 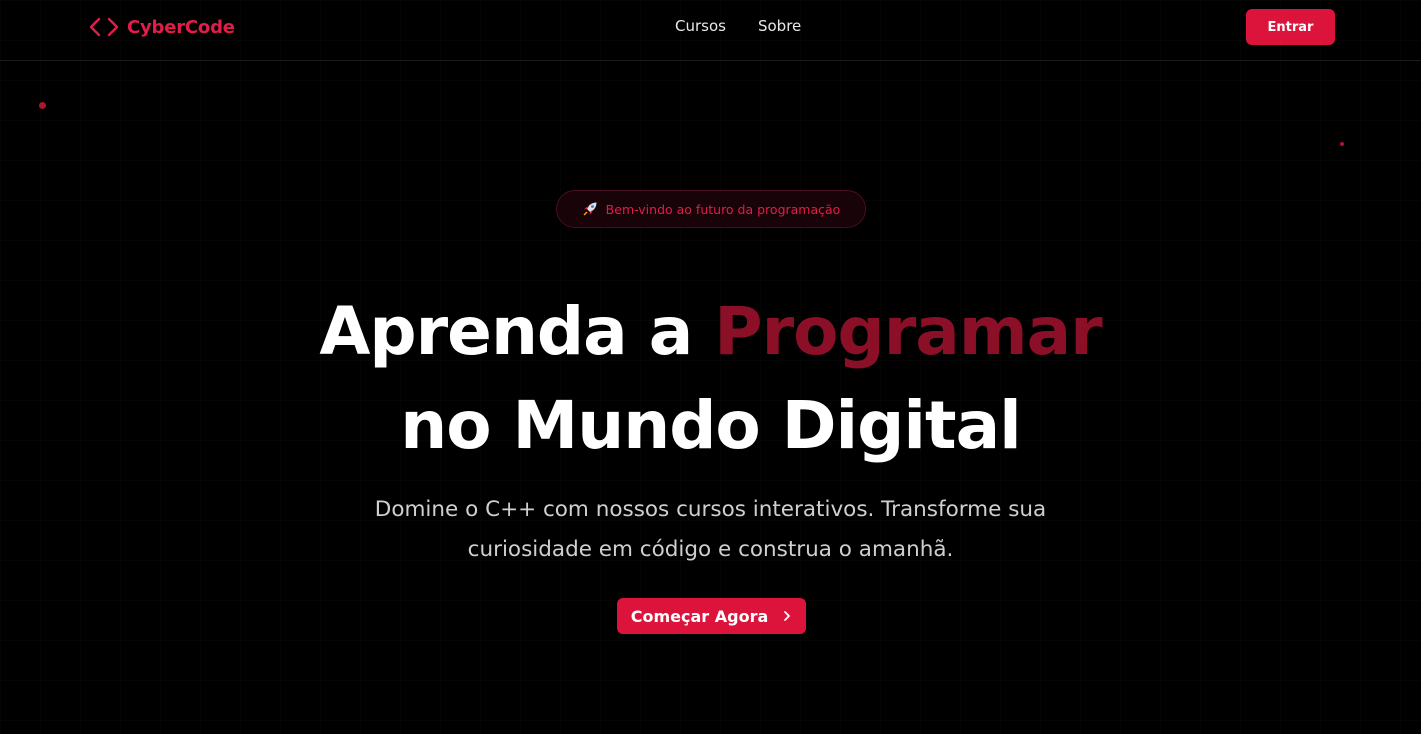 What do you see at coordinates (908, 331) in the screenshot?
I see `hero-title-accent: Programar` at bounding box center [908, 331].